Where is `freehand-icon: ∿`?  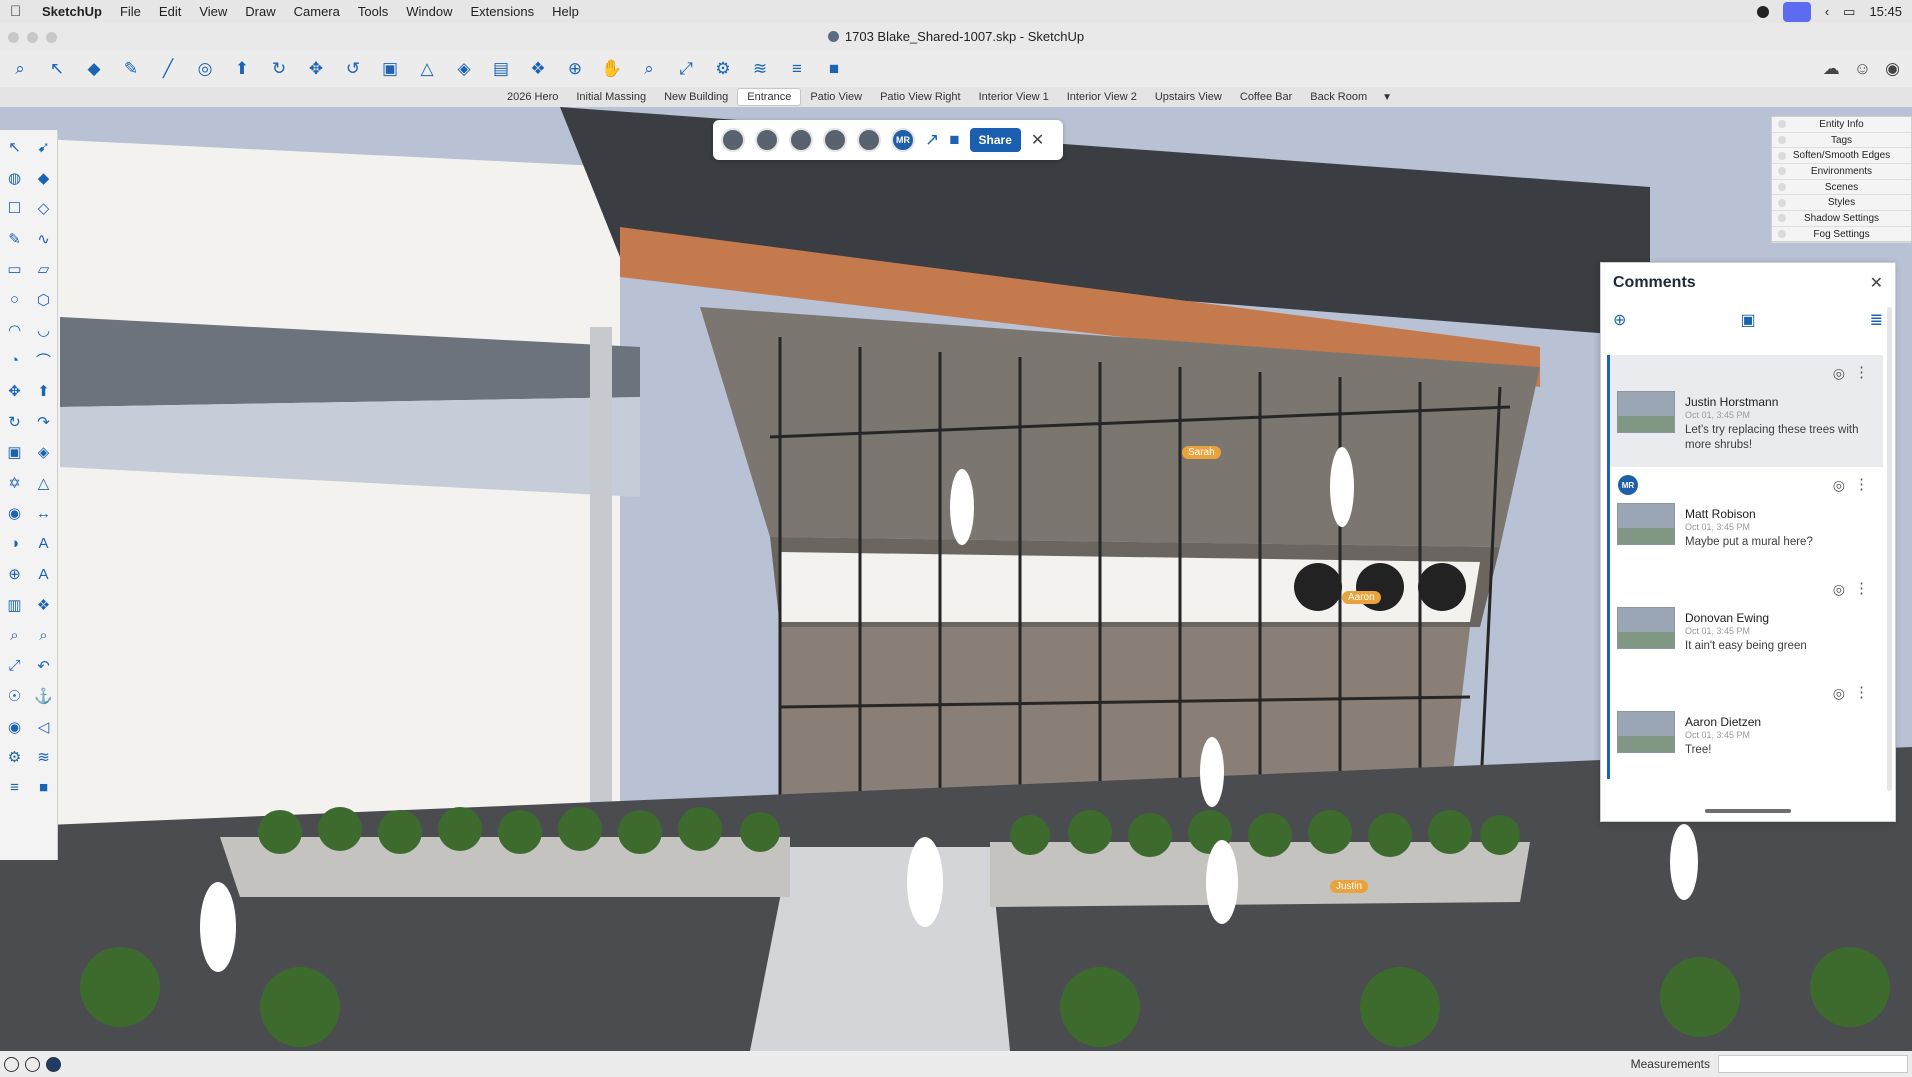
freehand-icon: ∿ is located at coordinates (43, 239).